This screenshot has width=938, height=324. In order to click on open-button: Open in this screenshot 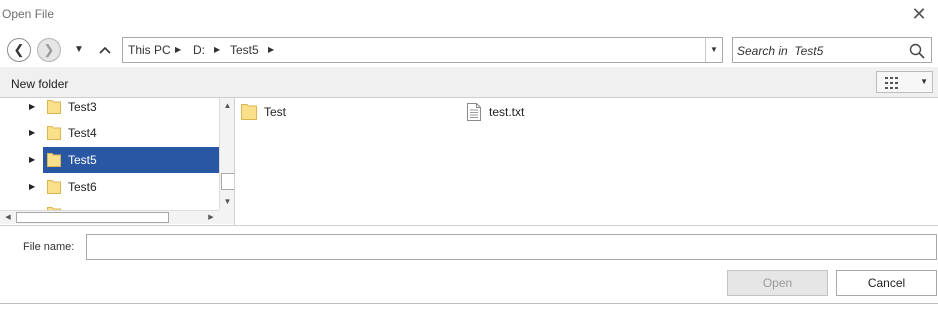, I will do `click(777, 283)`.